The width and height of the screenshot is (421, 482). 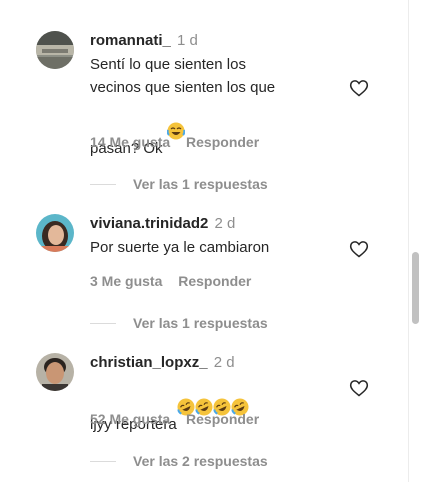 What do you see at coordinates (180, 247) in the screenshot?
I see `comment-text-content: Por suerte ya le cambiaron` at bounding box center [180, 247].